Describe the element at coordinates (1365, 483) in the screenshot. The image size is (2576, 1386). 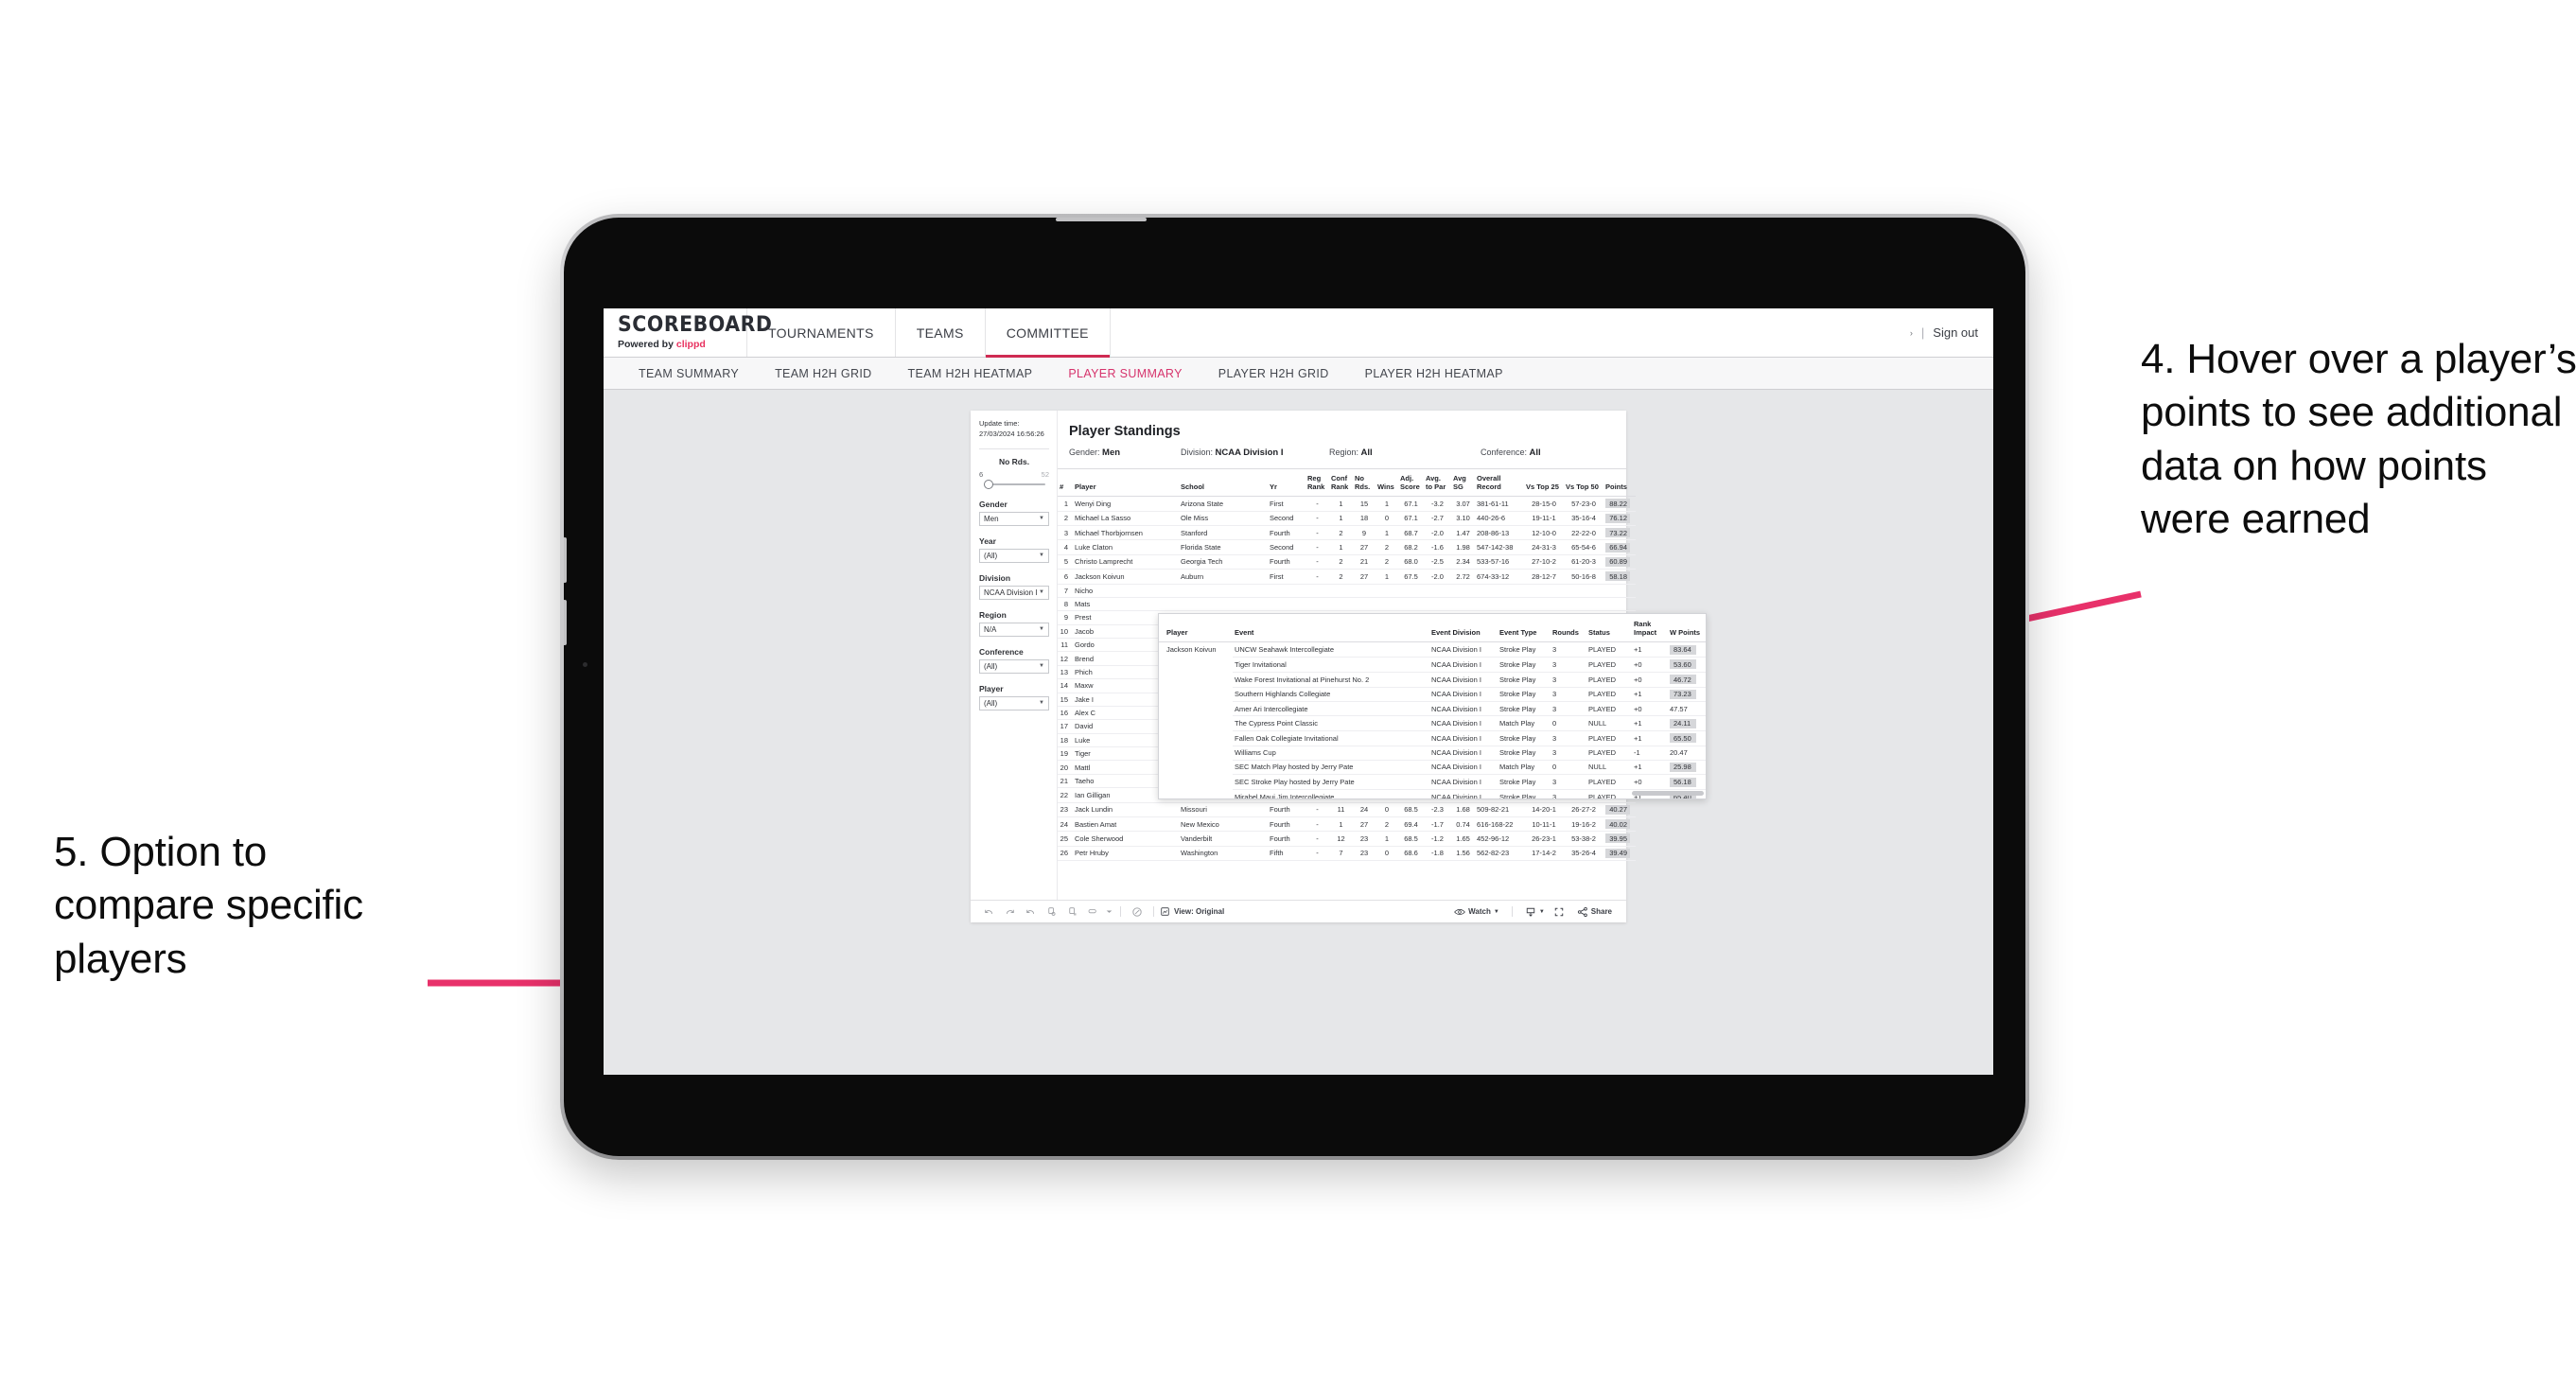
I see `col-no-rounds: No Rds.` at that location.